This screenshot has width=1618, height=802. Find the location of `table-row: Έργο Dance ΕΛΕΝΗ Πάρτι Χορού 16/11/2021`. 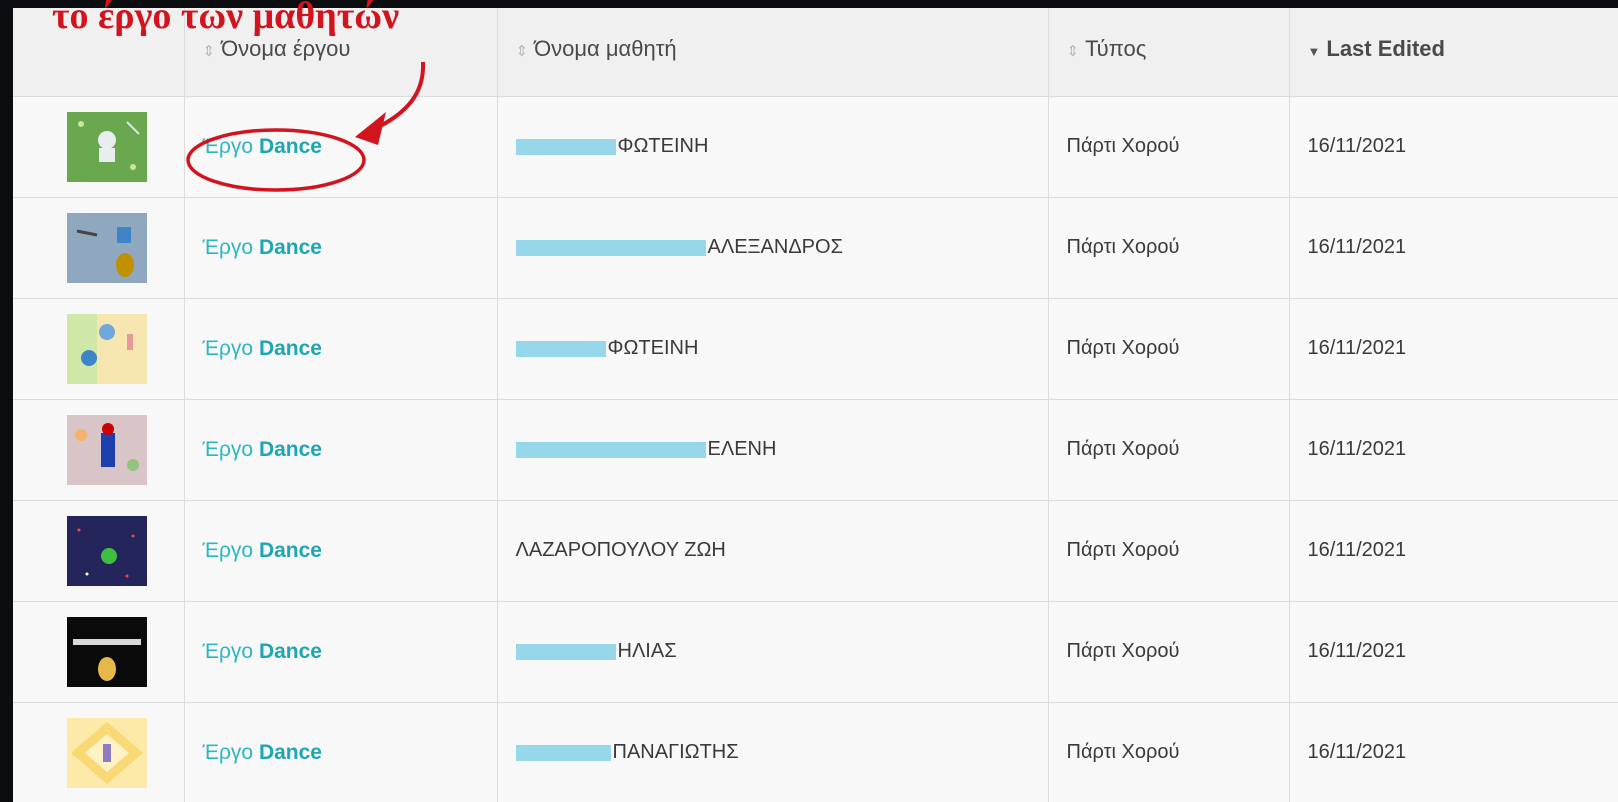

table-row: Έργο Dance ΕΛΕΝΗ Πάρτι Χορού 16/11/2021 is located at coordinates (815, 450).